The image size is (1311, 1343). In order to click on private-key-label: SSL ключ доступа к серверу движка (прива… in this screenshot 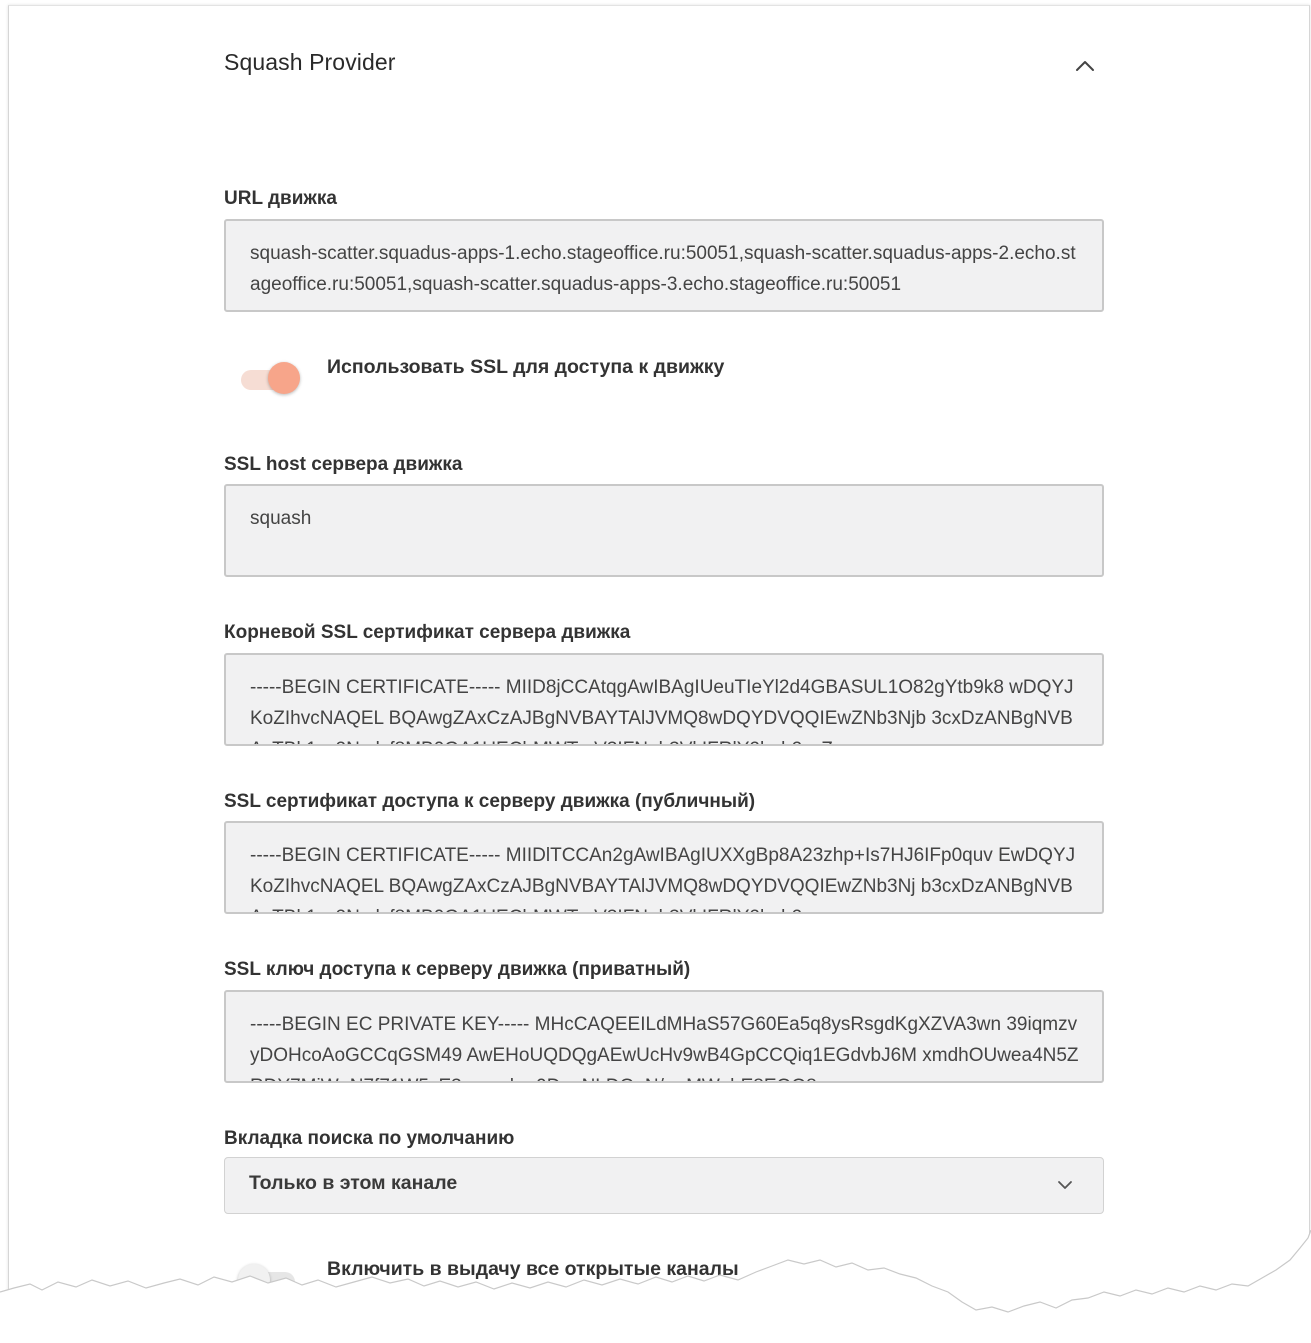, I will do `click(457, 969)`.